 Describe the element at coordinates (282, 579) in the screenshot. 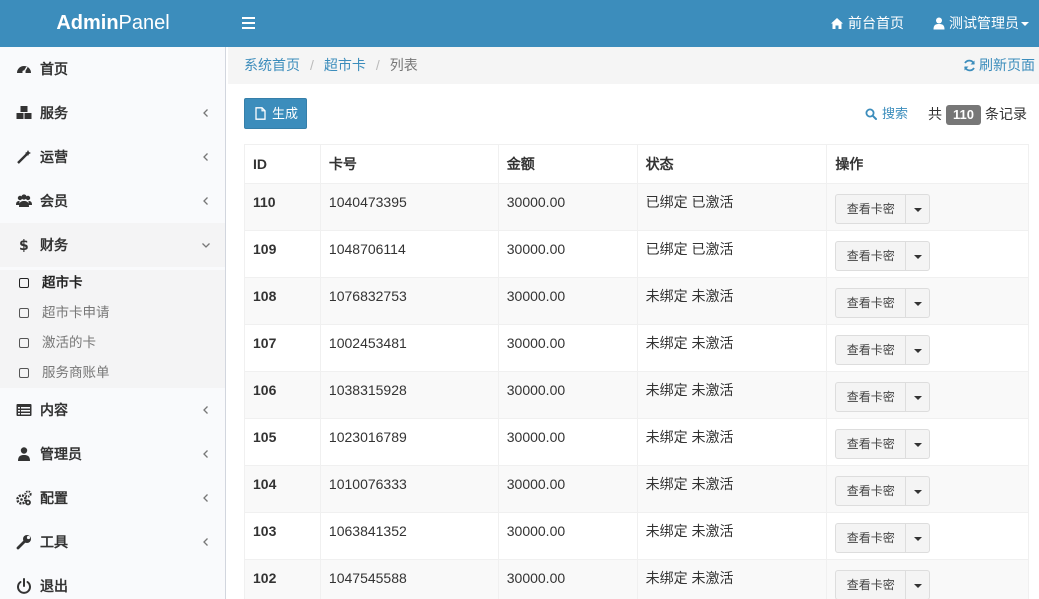

I see `cell-id: 102` at that location.